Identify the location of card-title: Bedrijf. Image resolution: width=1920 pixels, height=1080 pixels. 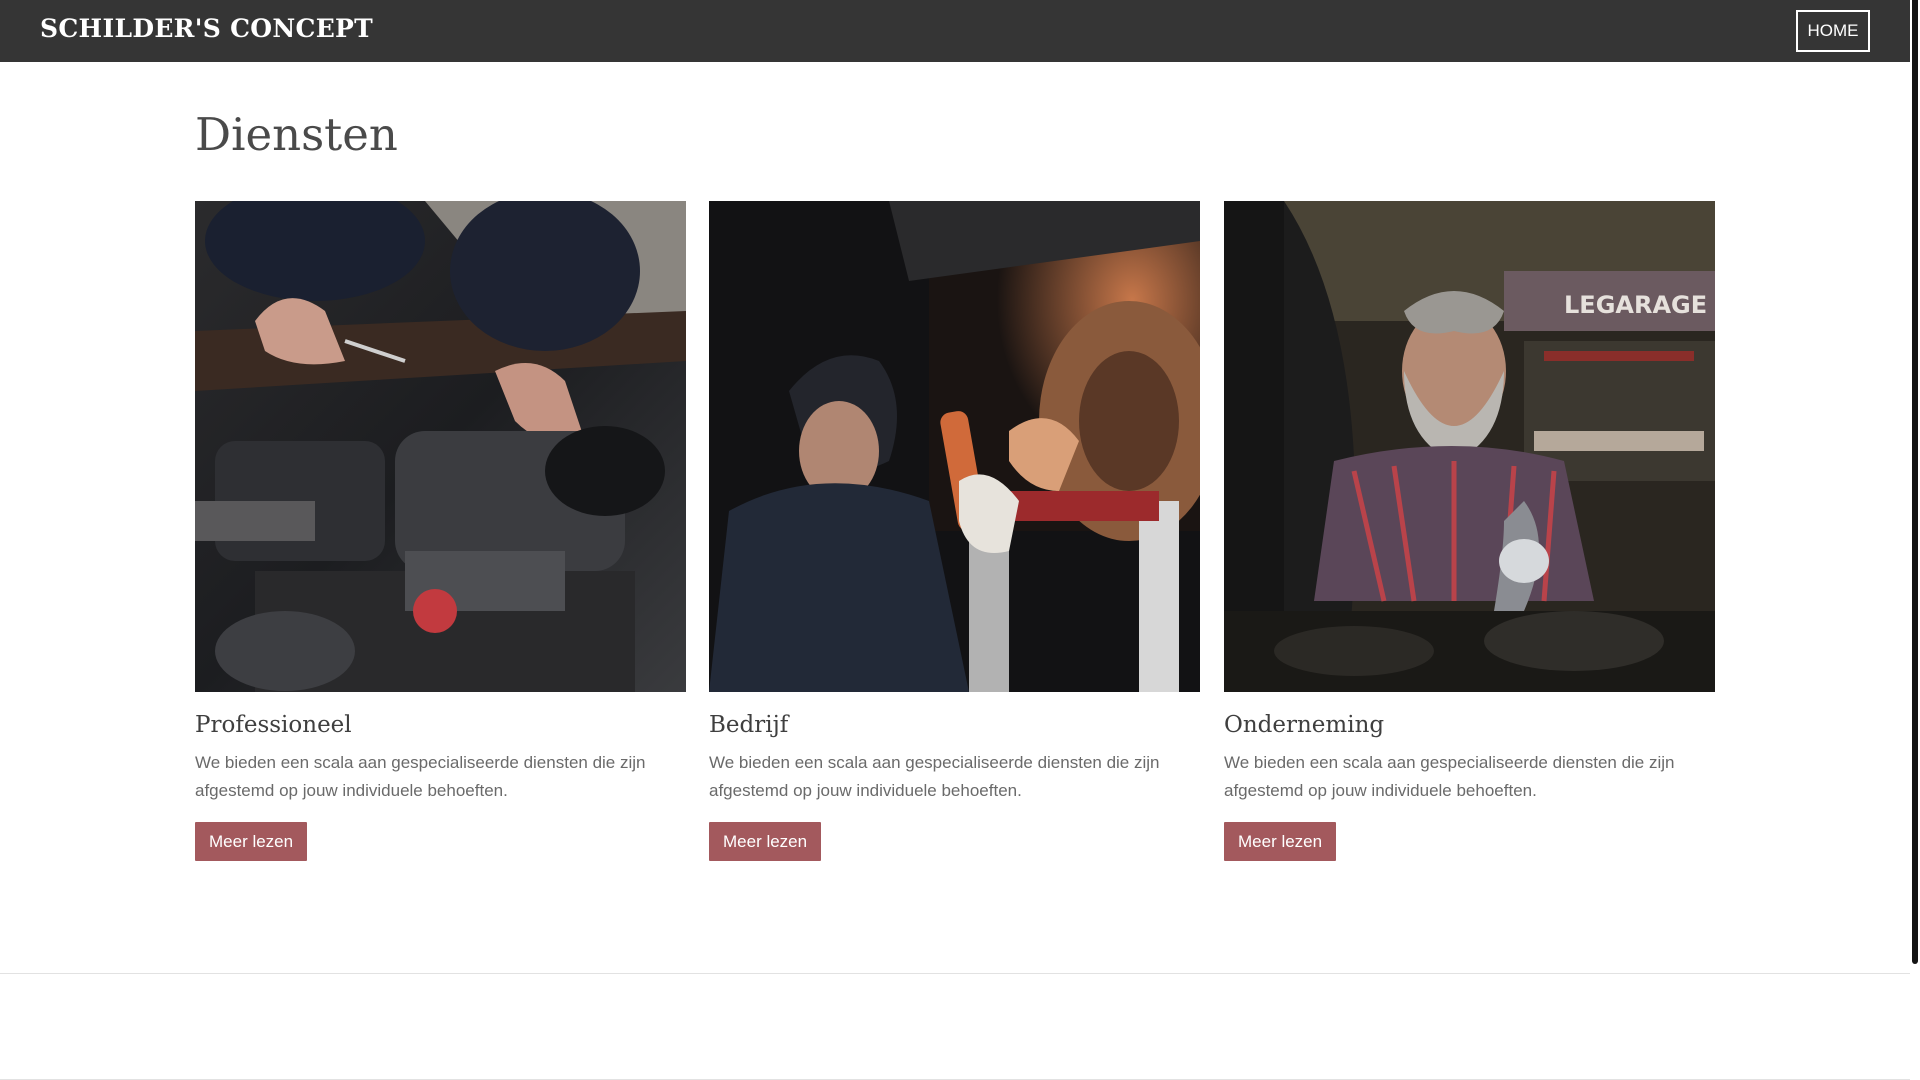
(749, 725).